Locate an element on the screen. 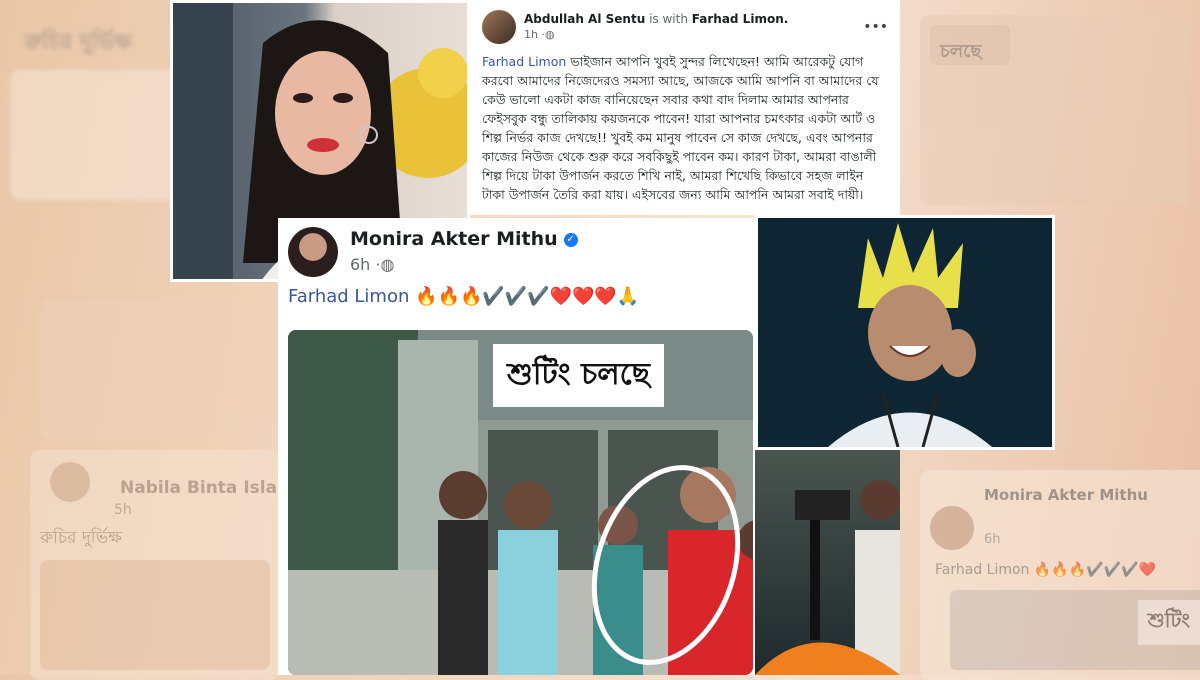  camera-operator-illustration is located at coordinates (827, 577).